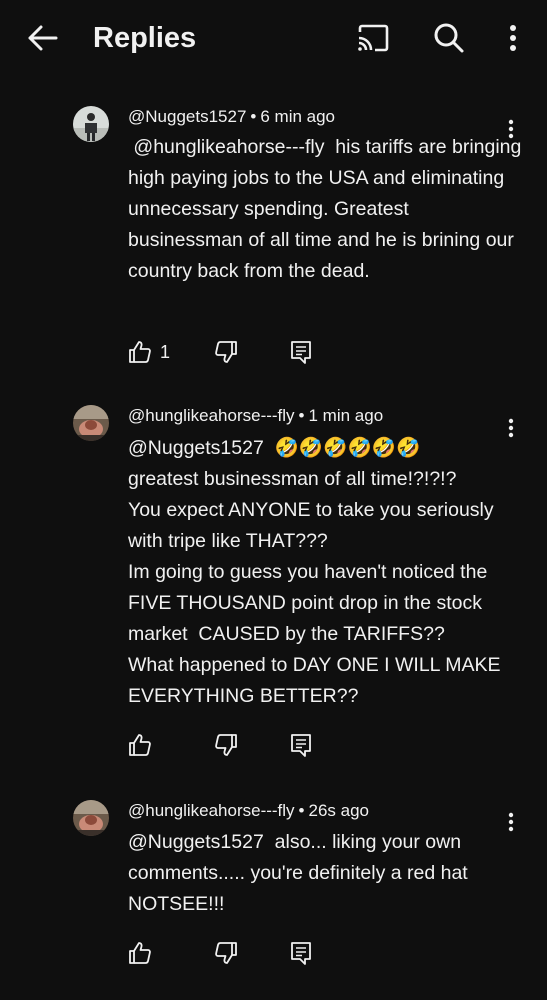 The image size is (547, 1000). What do you see at coordinates (165, 351) in the screenshot?
I see `like-count: 1` at bounding box center [165, 351].